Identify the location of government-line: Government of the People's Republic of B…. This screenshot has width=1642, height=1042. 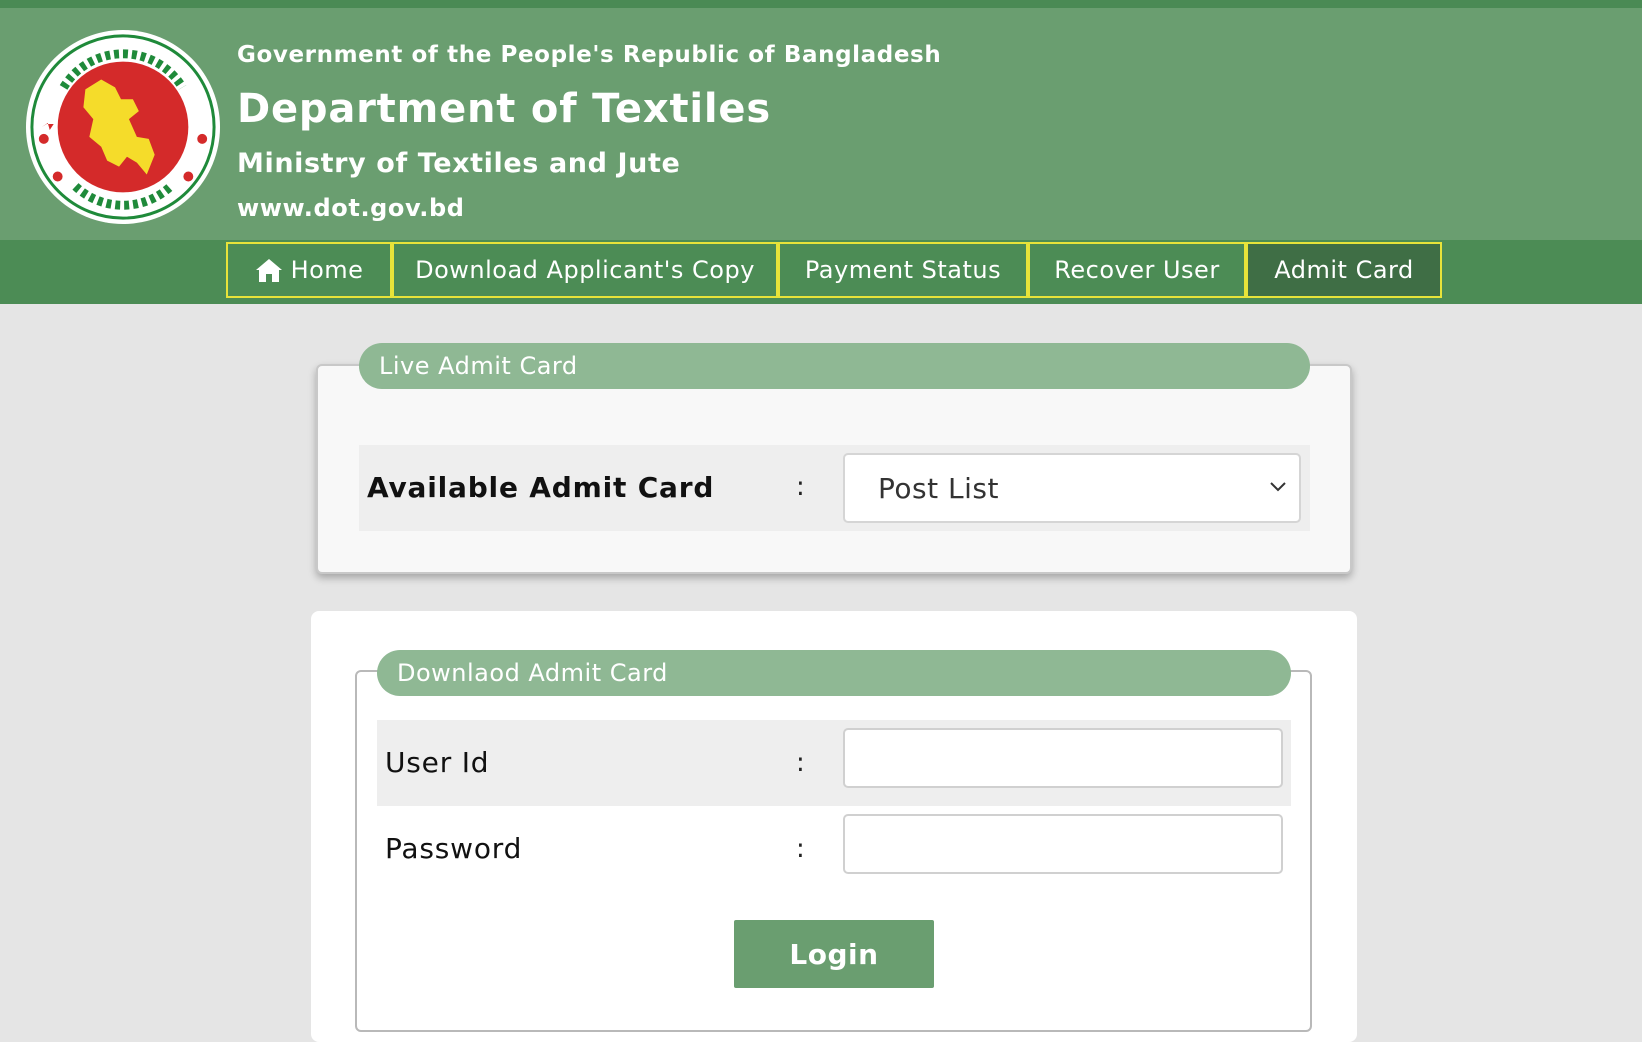
(589, 55).